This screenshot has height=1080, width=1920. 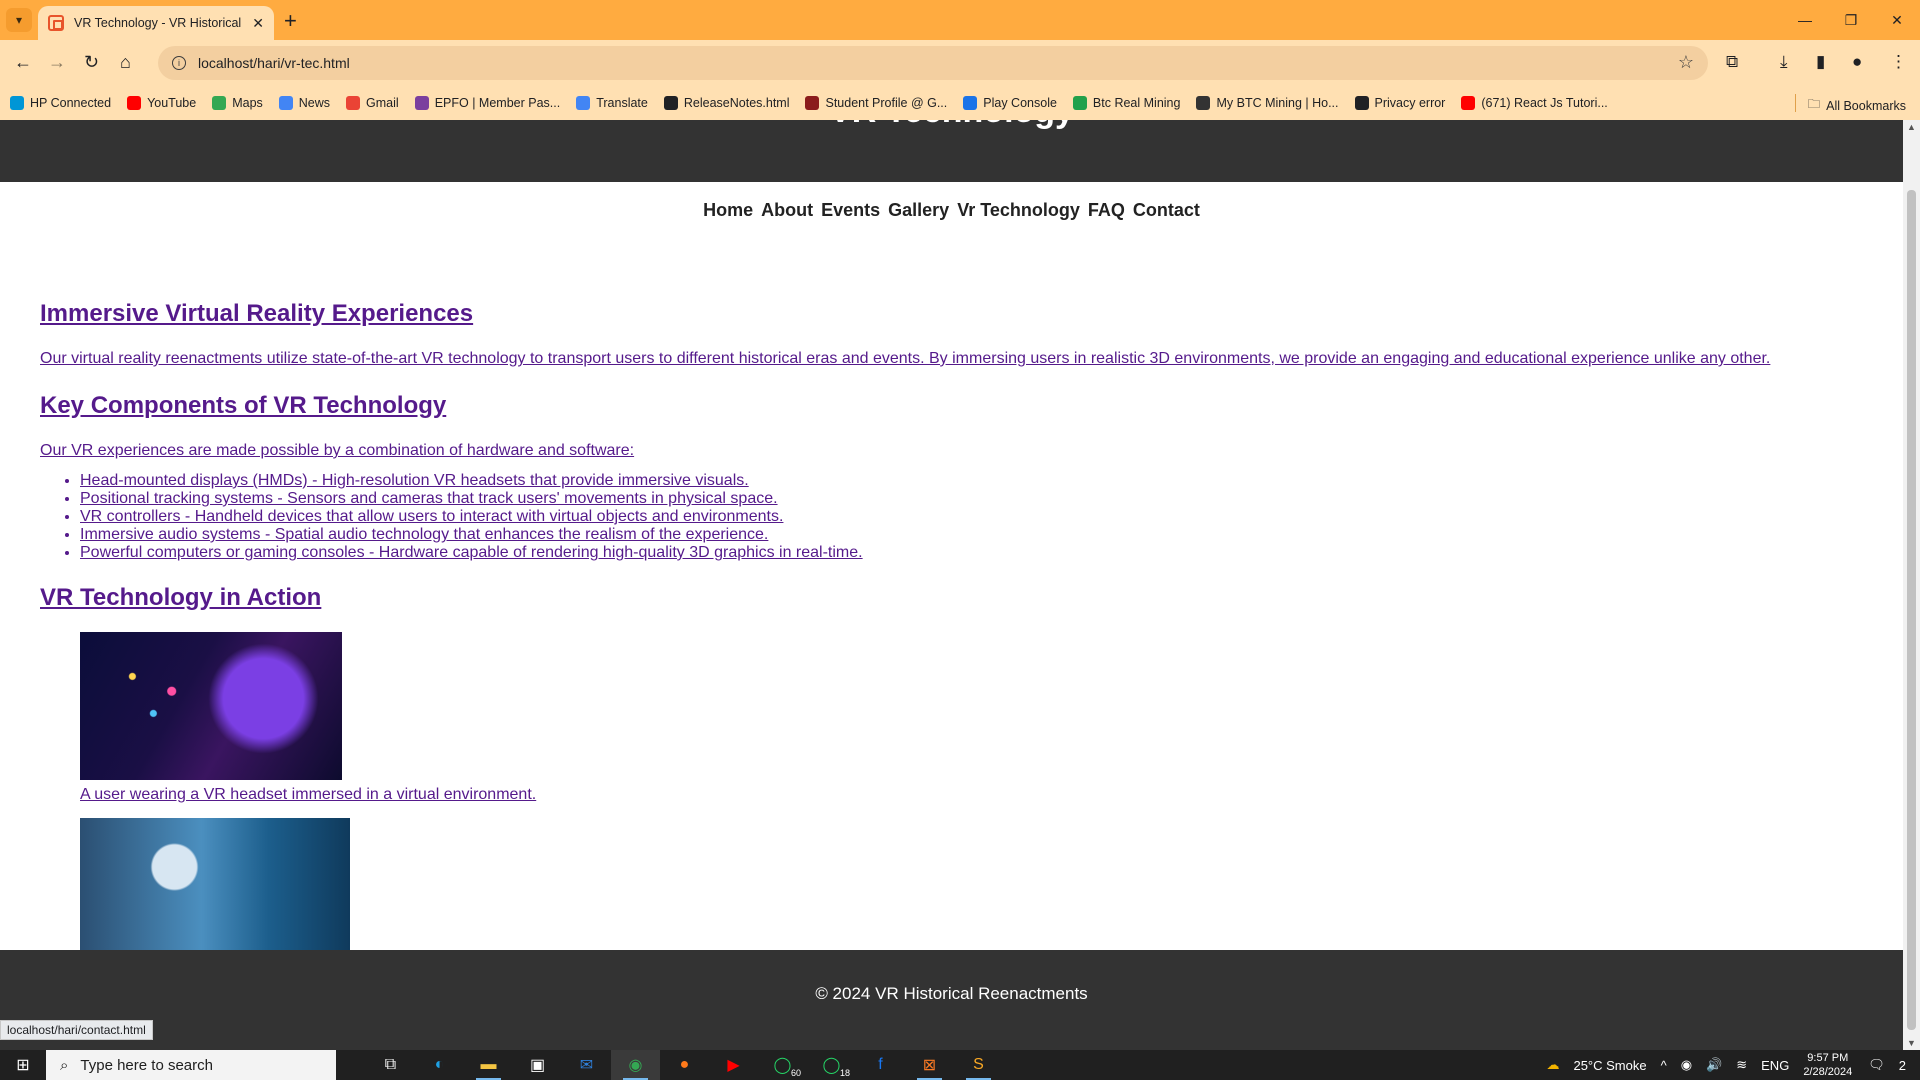 I want to click on download-icon: ⤓, so click(x=1784, y=62).